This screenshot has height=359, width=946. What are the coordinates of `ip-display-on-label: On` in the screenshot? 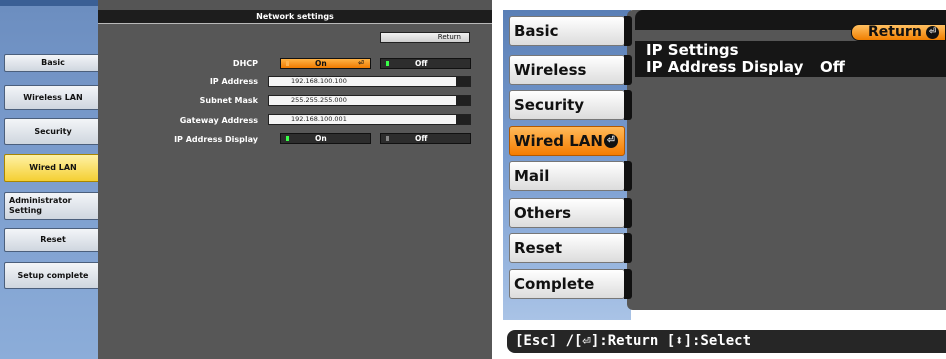 It's located at (321, 138).